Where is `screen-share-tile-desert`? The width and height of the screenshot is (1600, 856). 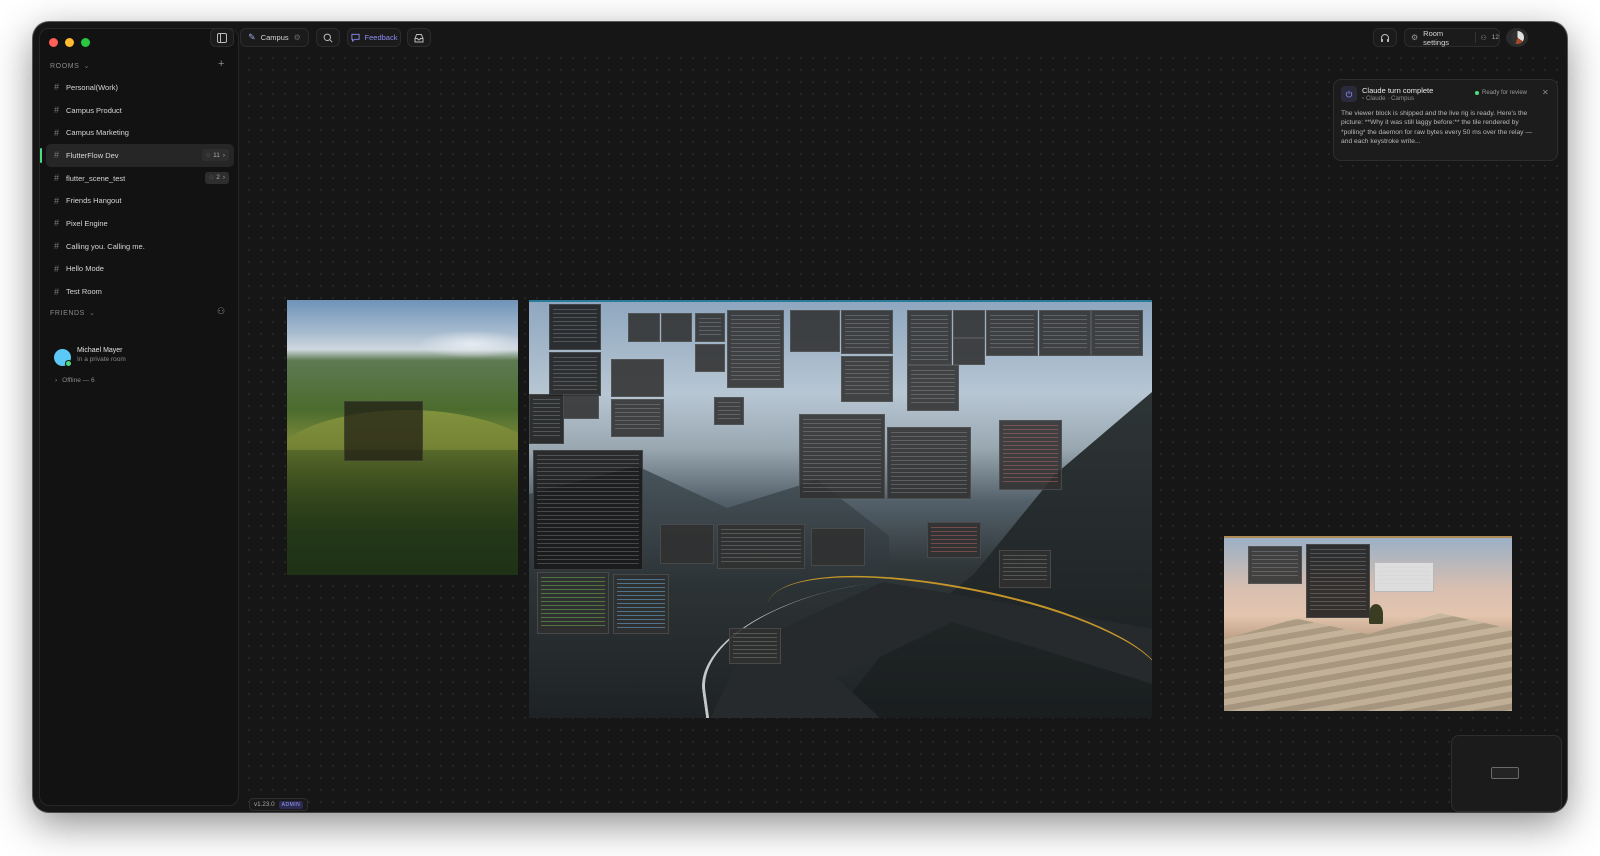 screen-share-tile-desert is located at coordinates (1368, 623).